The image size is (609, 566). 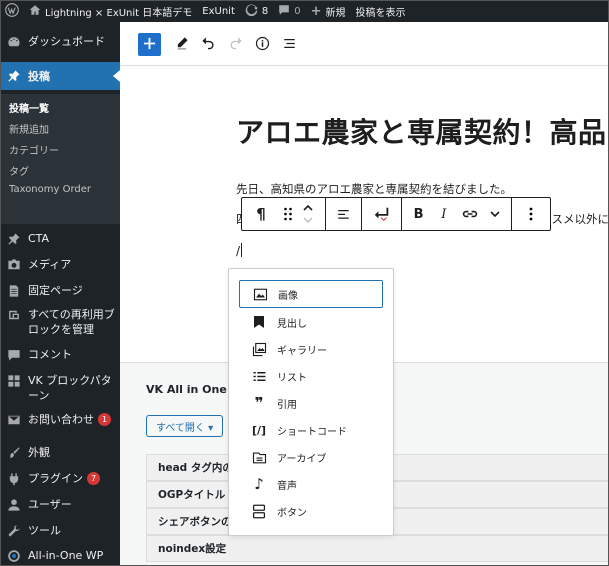 I want to click on menu-pages: 固定ページ, so click(x=60, y=291).